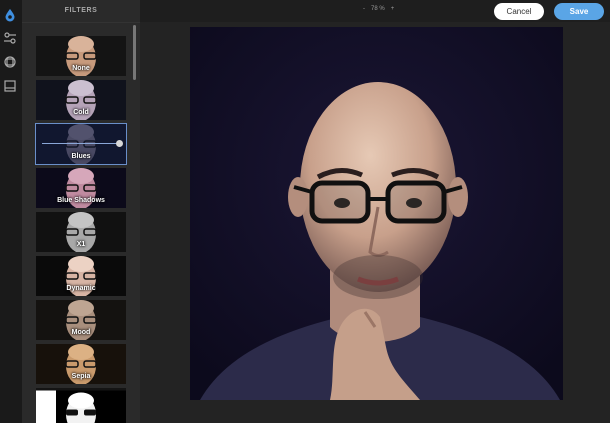 The image size is (610, 423). Describe the element at coordinates (393, 9) in the screenshot. I see `zoom-in-button: +` at that location.